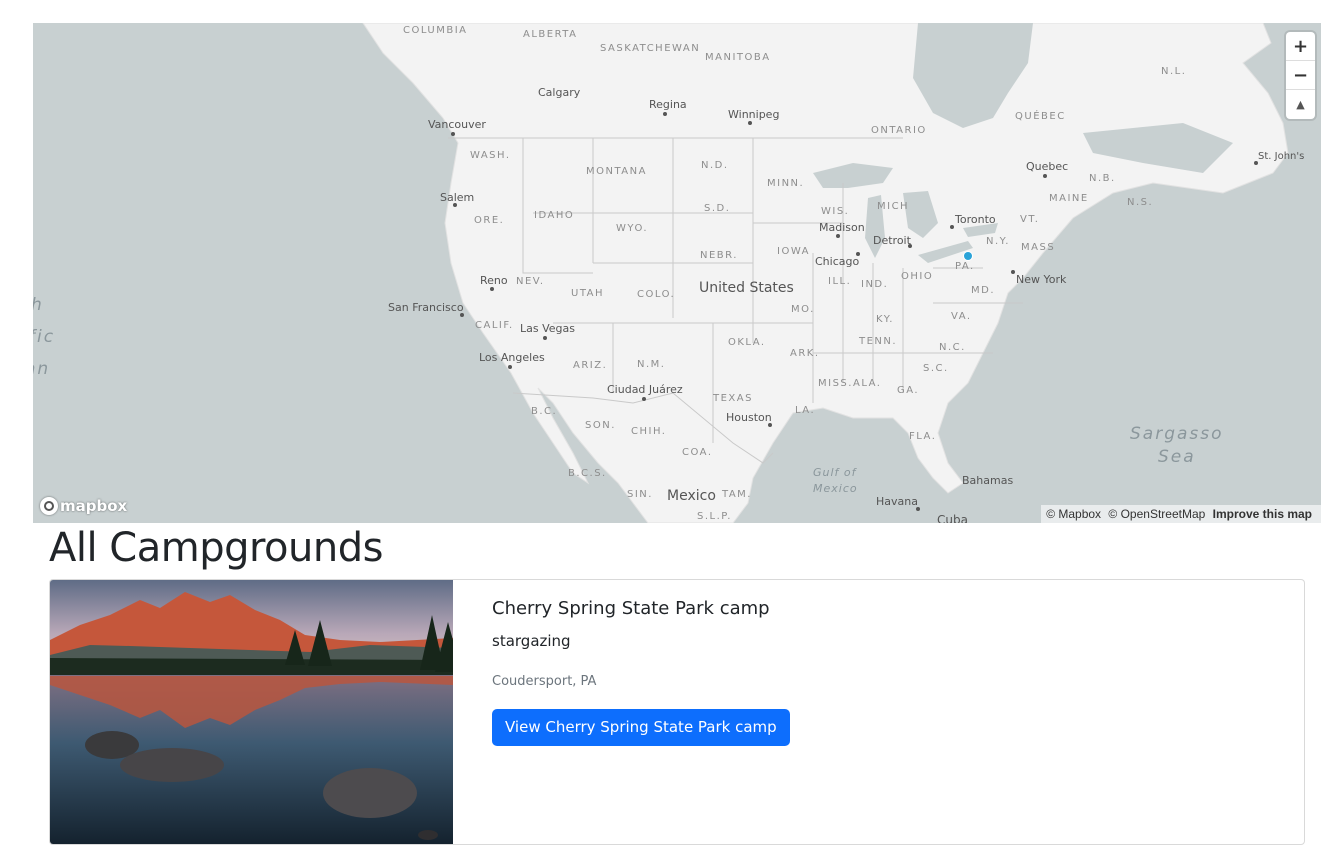  What do you see at coordinates (94, 506) in the screenshot?
I see `mapbox-logo-text: mapbox` at bounding box center [94, 506].